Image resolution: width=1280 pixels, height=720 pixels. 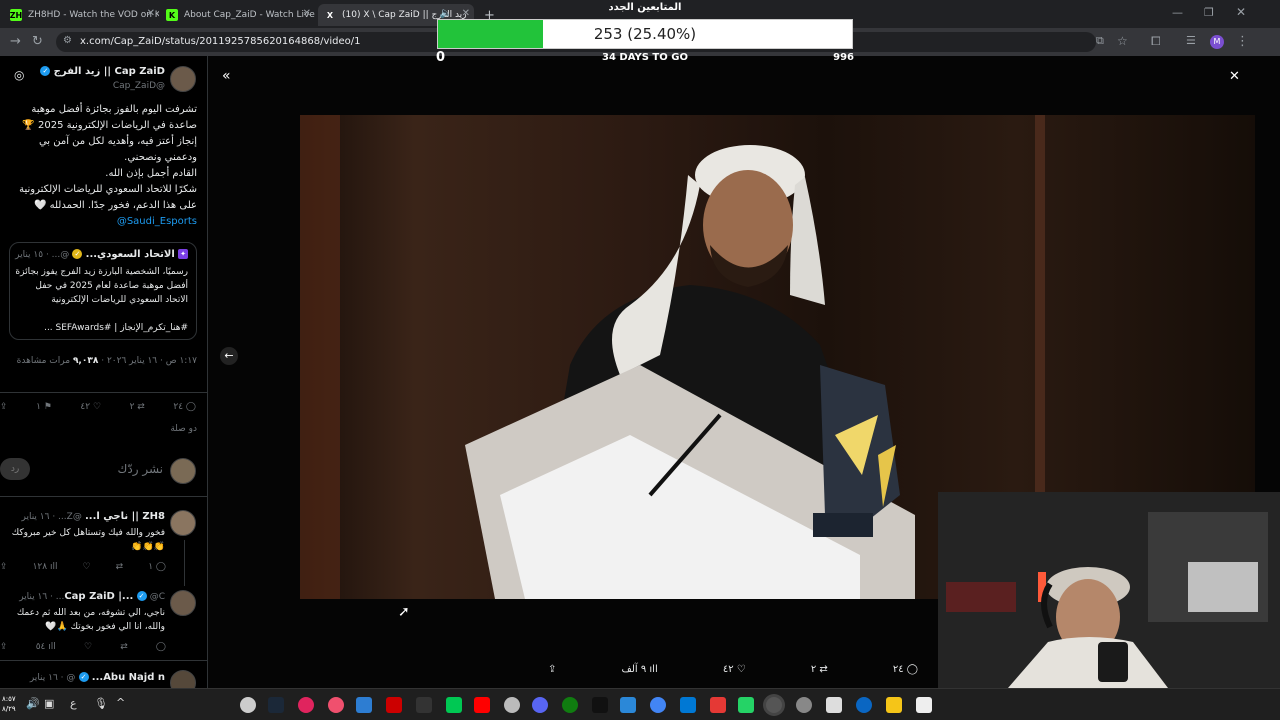 What do you see at coordinates (161, 647) in the screenshot?
I see `reply-button: ◯` at bounding box center [161, 647].